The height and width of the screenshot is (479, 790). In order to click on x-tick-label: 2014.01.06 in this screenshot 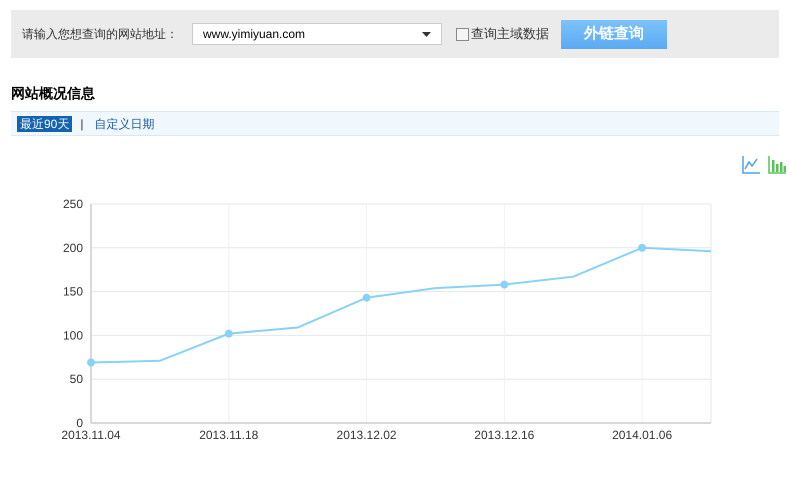, I will do `click(642, 435)`.